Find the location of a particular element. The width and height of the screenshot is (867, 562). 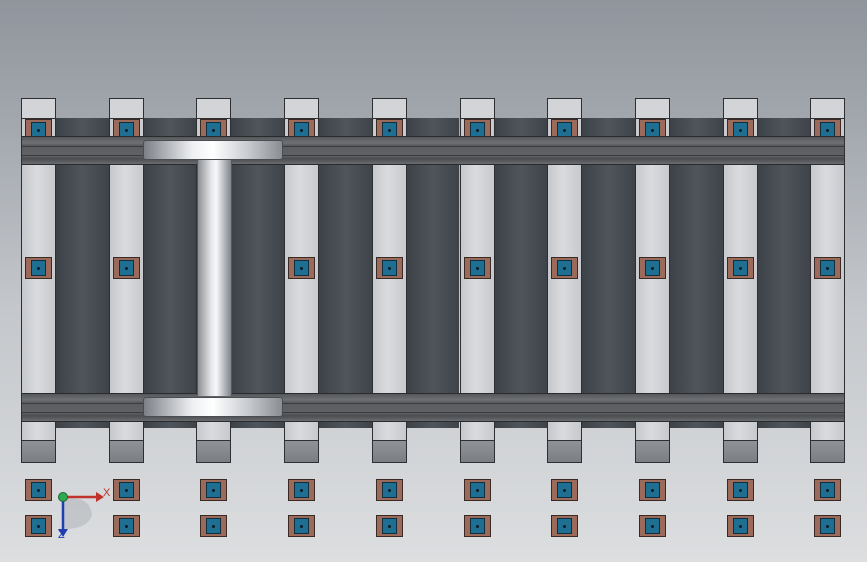

z-axis-label: Z is located at coordinates (61, 535).